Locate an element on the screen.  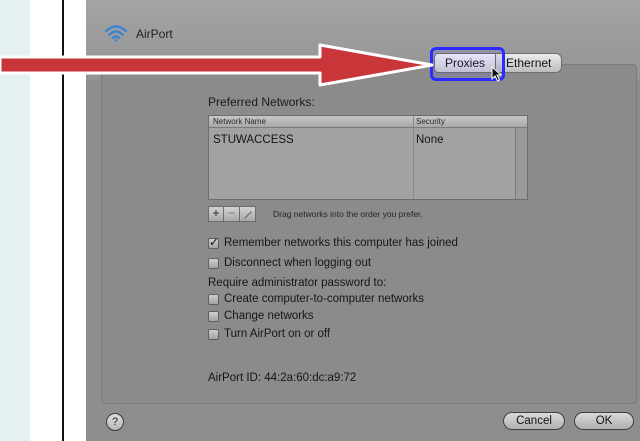
turn-airport-checkbox-row: Turn AirPort on or off is located at coordinates (269, 334).